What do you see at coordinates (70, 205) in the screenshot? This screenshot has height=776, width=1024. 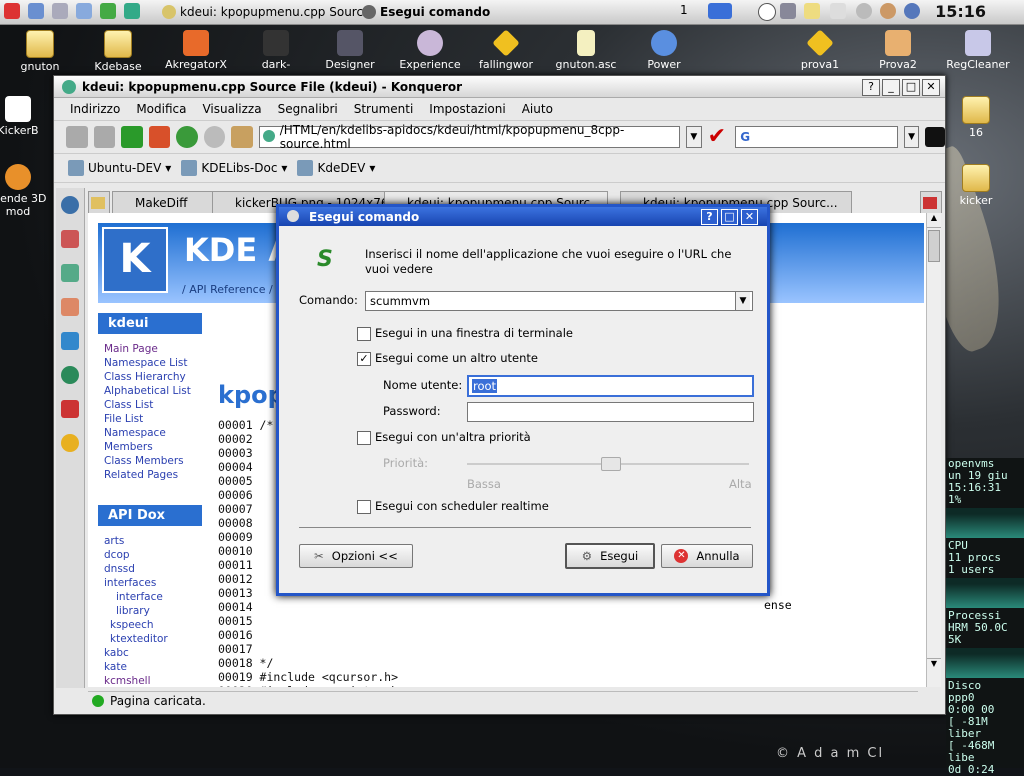 I see `sidebar-network-icon` at bounding box center [70, 205].